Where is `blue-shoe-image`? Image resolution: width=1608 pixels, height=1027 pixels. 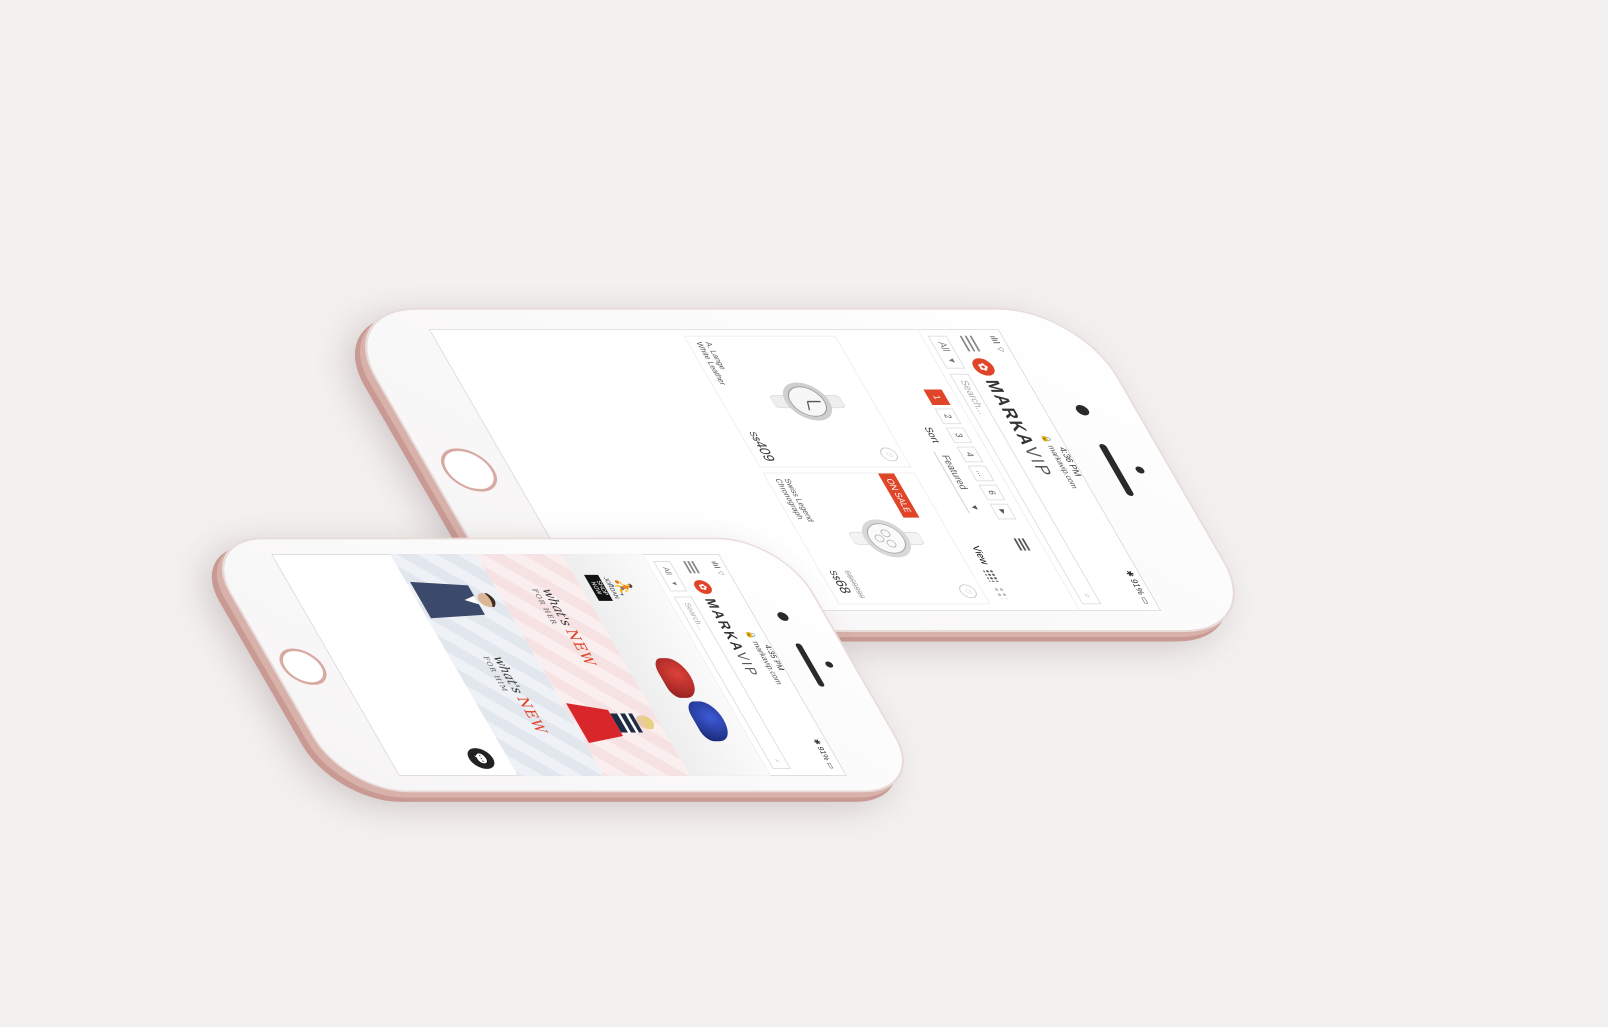 blue-shoe-image is located at coordinates (709, 721).